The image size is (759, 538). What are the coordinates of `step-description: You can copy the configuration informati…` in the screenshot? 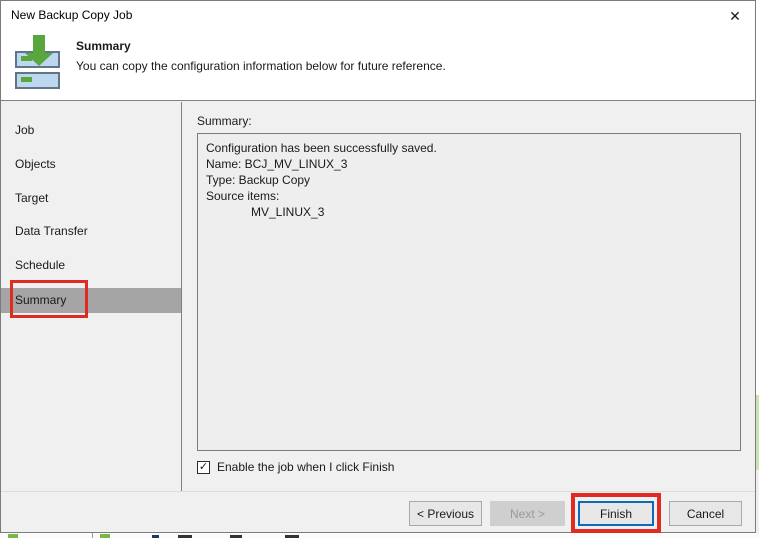 It's located at (261, 66).